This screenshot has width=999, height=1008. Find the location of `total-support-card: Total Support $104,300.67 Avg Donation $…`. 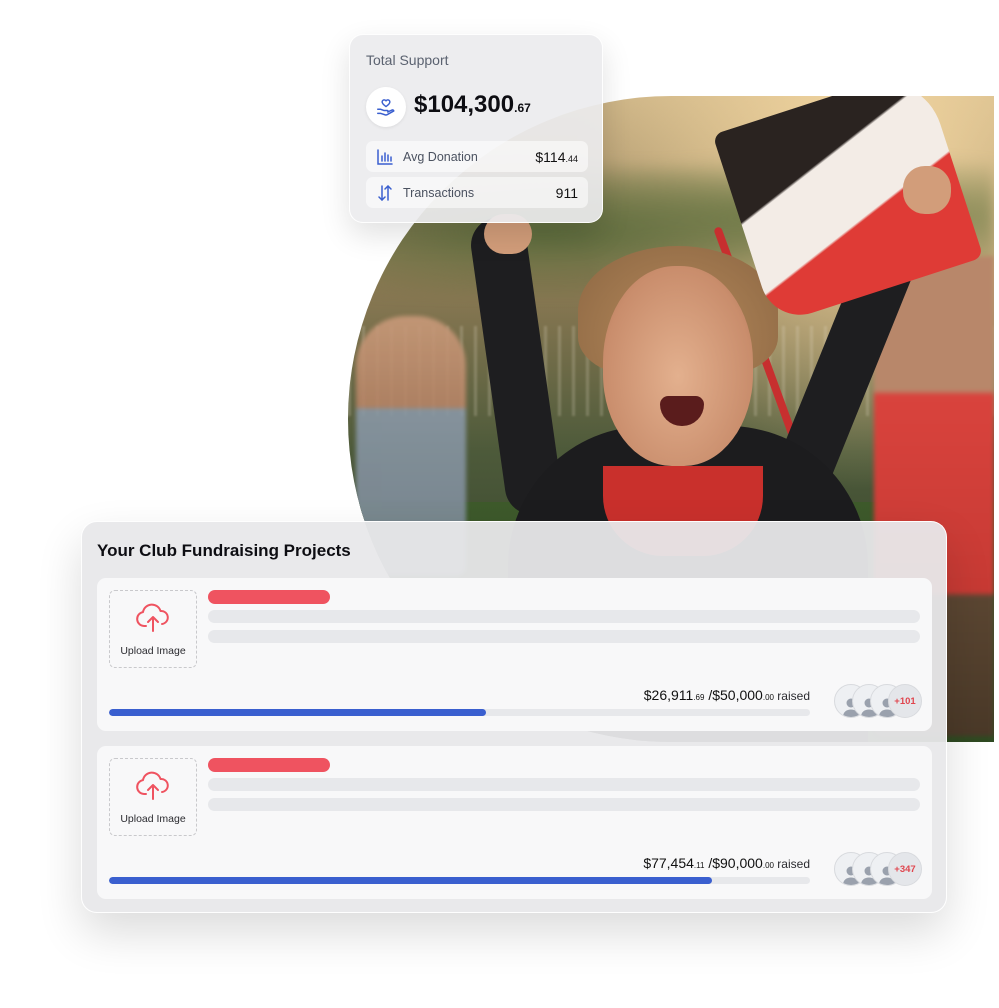

total-support-card: Total Support $104,300.67 Avg Donation $… is located at coordinates (476, 128).